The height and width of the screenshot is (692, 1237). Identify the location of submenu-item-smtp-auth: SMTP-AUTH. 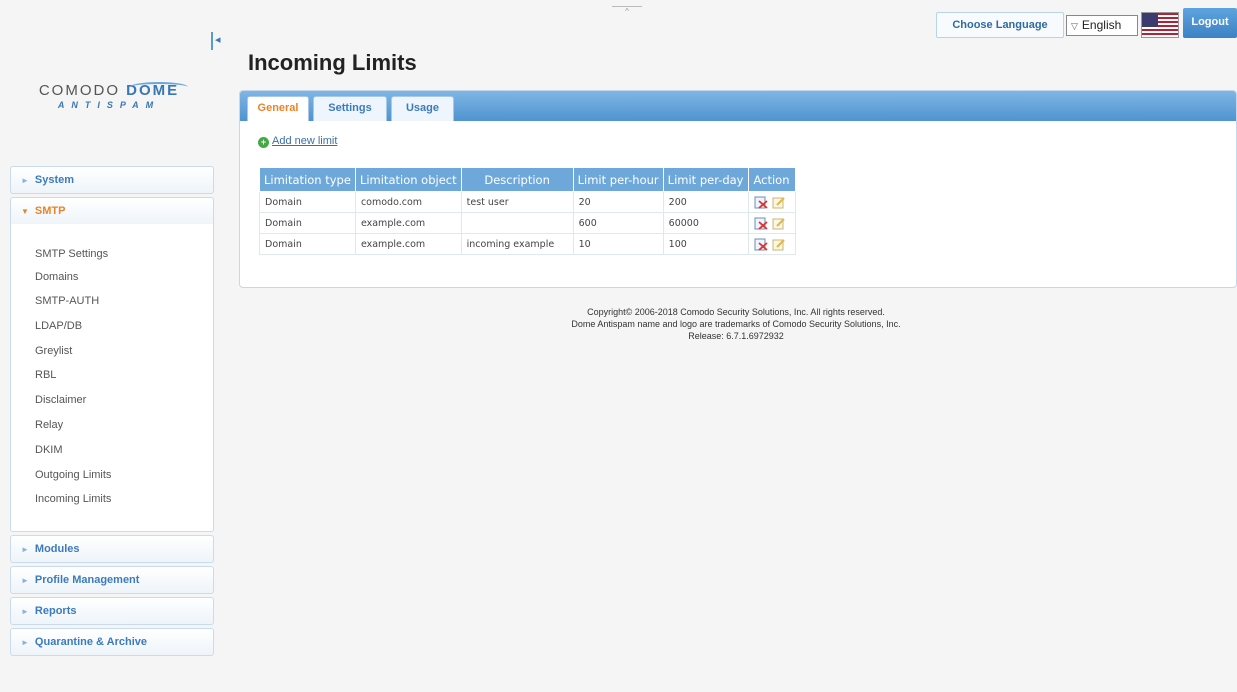
(67, 301).